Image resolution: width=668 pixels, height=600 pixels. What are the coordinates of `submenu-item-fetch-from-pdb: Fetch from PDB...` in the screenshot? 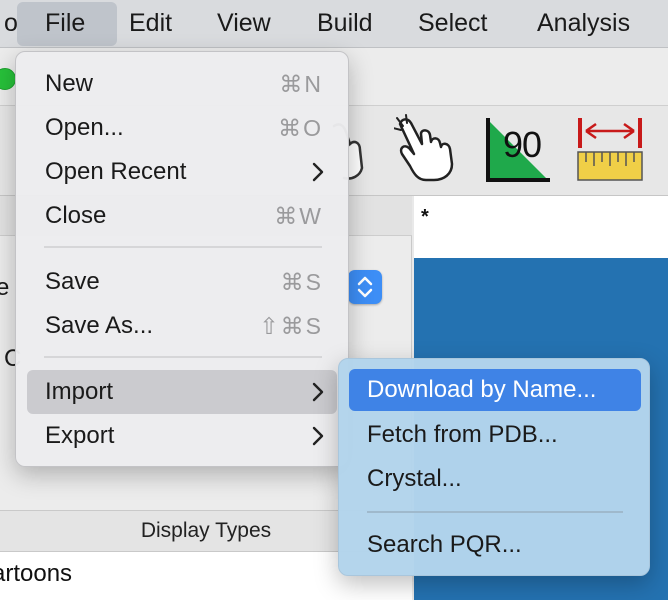 It's located at (495, 435).